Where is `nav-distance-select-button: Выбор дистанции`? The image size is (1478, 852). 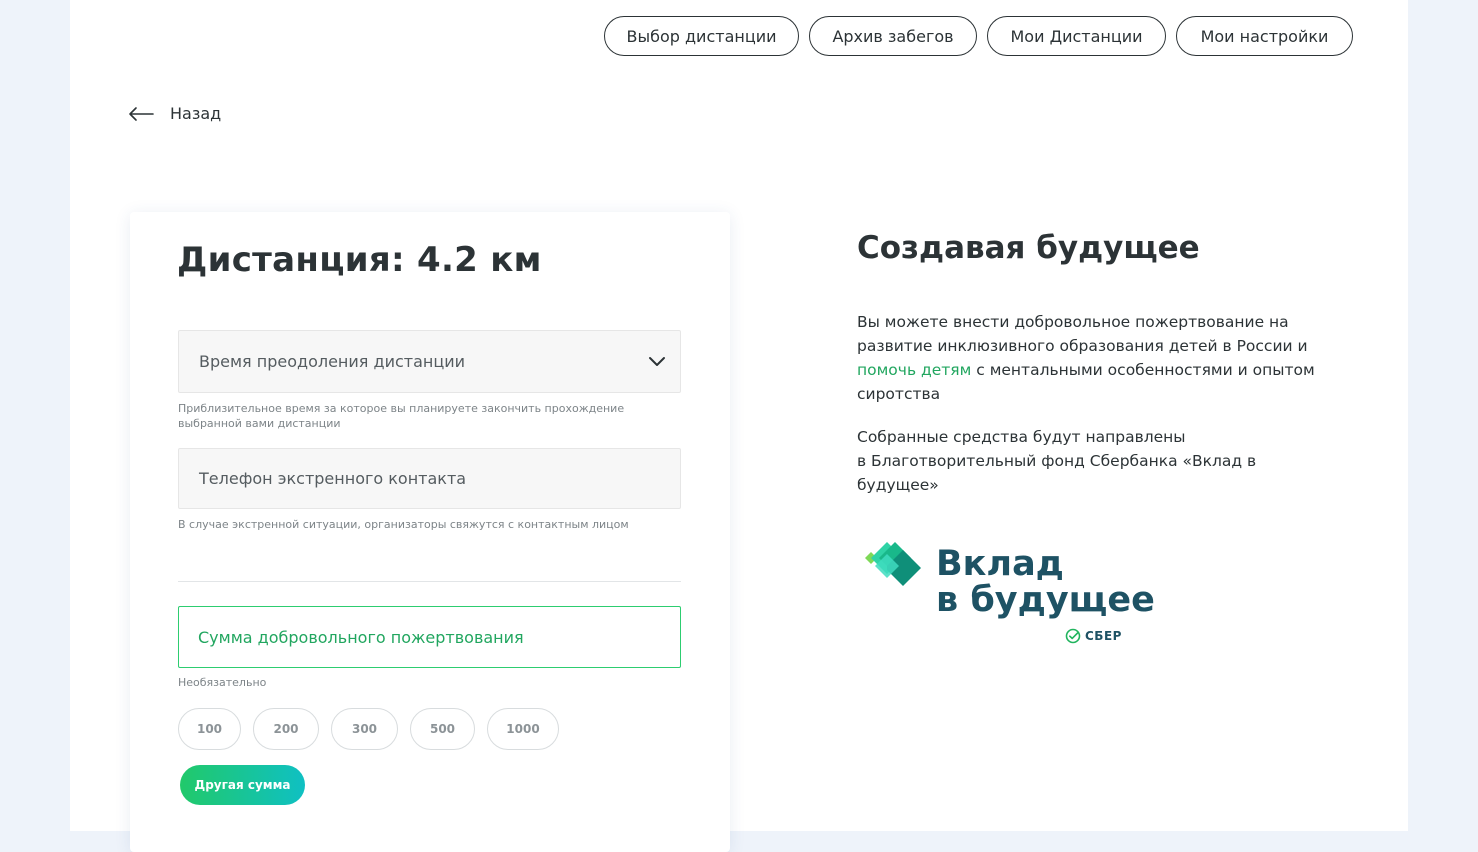 nav-distance-select-button: Выбор дистанции is located at coordinates (701, 36).